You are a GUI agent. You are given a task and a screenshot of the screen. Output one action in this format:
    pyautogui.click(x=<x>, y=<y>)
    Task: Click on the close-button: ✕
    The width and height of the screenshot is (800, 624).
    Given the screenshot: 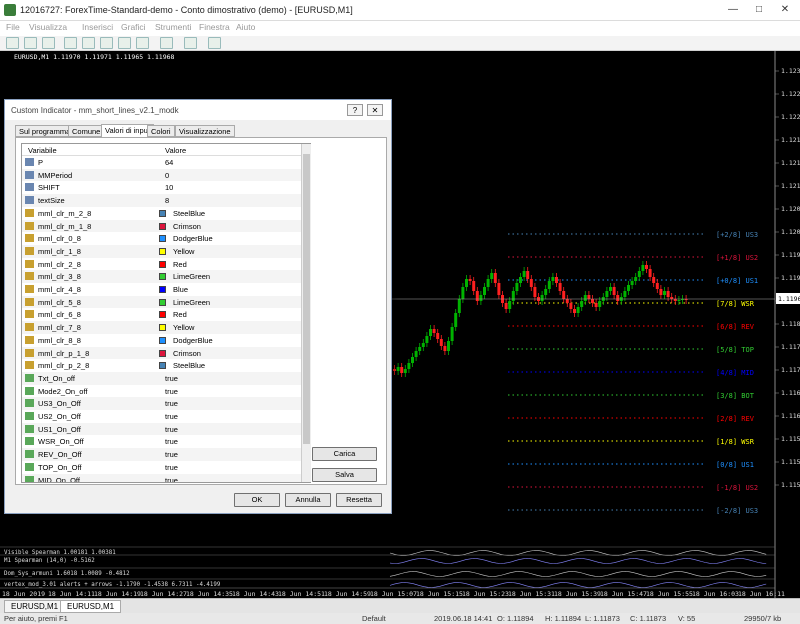 What is the action you would take?
    pyautogui.click(x=785, y=10)
    